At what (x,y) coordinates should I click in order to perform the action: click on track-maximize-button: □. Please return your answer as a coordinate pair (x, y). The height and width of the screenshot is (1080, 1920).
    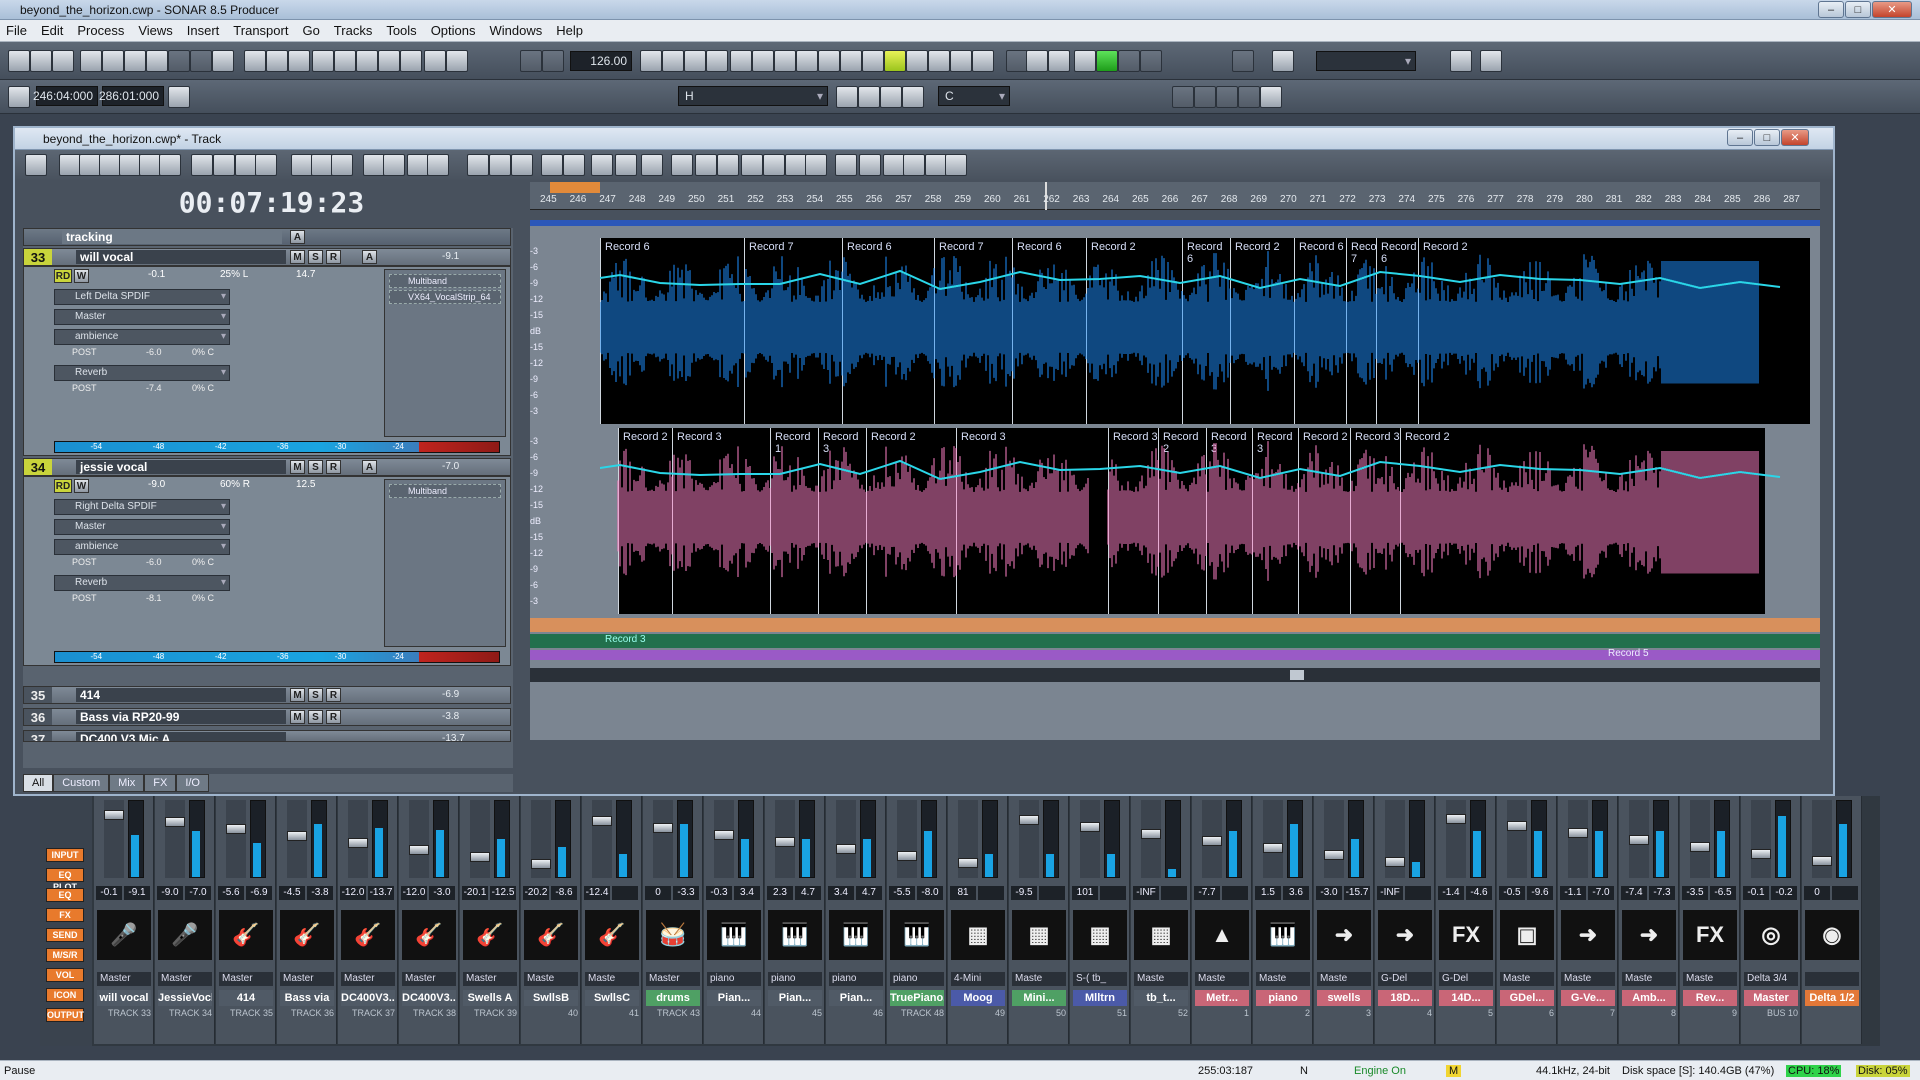
    Looking at the image, I should click on (1767, 137).